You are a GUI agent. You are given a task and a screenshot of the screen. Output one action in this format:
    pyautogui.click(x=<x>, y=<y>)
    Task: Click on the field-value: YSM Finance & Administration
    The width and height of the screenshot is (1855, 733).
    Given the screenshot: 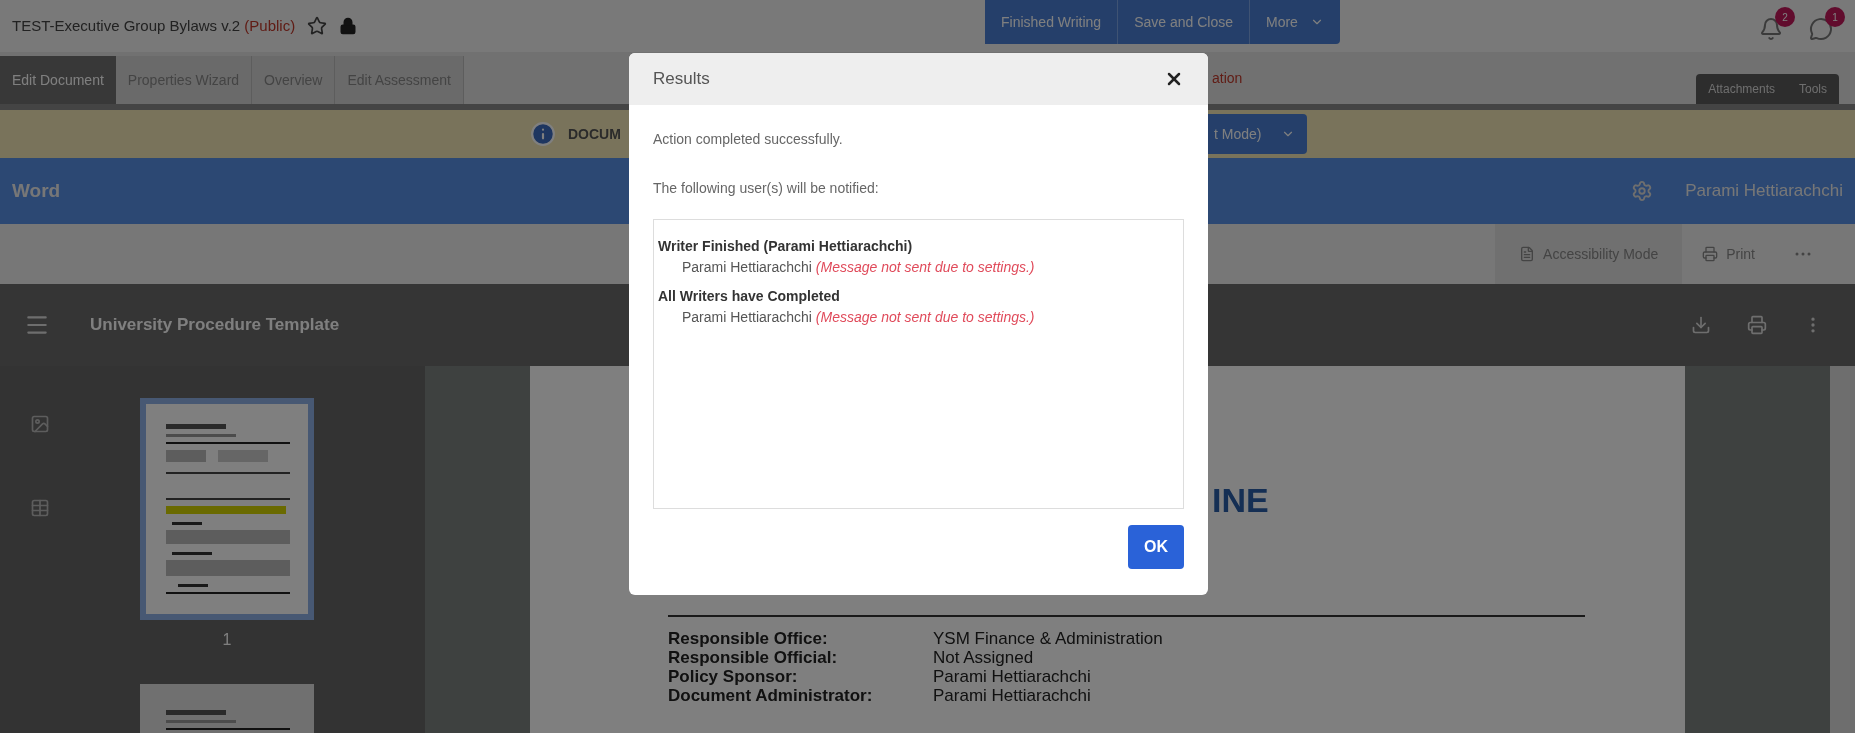 What is the action you would take?
    pyautogui.click(x=1048, y=638)
    